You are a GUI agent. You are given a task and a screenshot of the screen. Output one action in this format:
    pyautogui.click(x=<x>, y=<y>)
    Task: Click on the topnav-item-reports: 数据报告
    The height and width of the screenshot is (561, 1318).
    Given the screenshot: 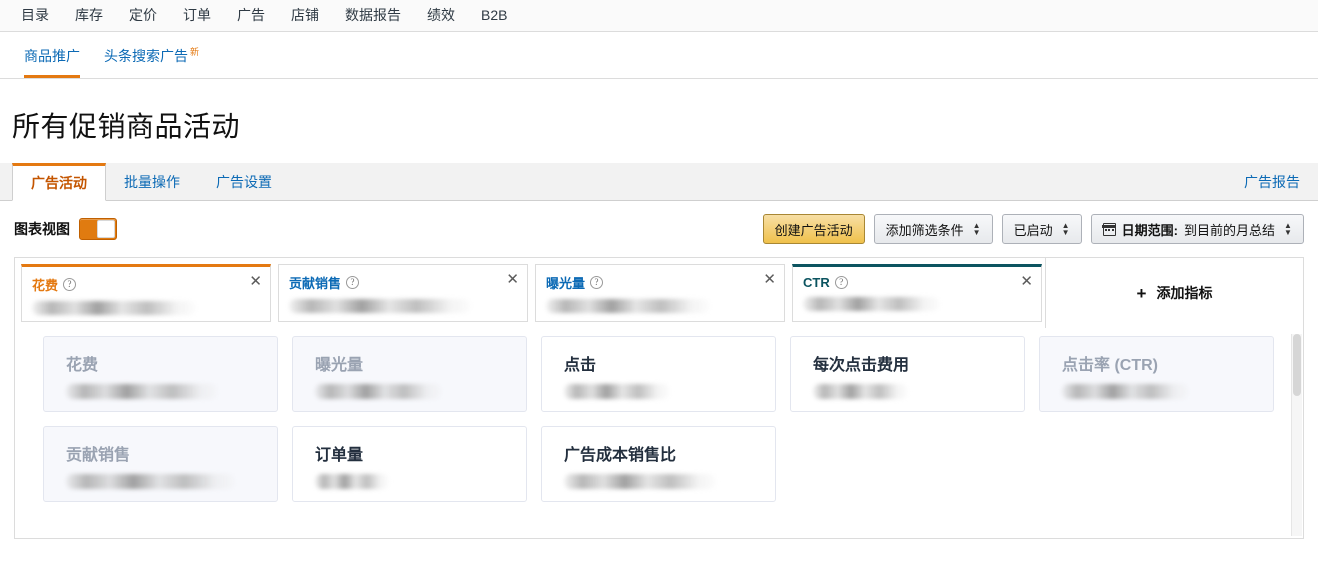 What is the action you would take?
    pyautogui.click(x=373, y=15)
    